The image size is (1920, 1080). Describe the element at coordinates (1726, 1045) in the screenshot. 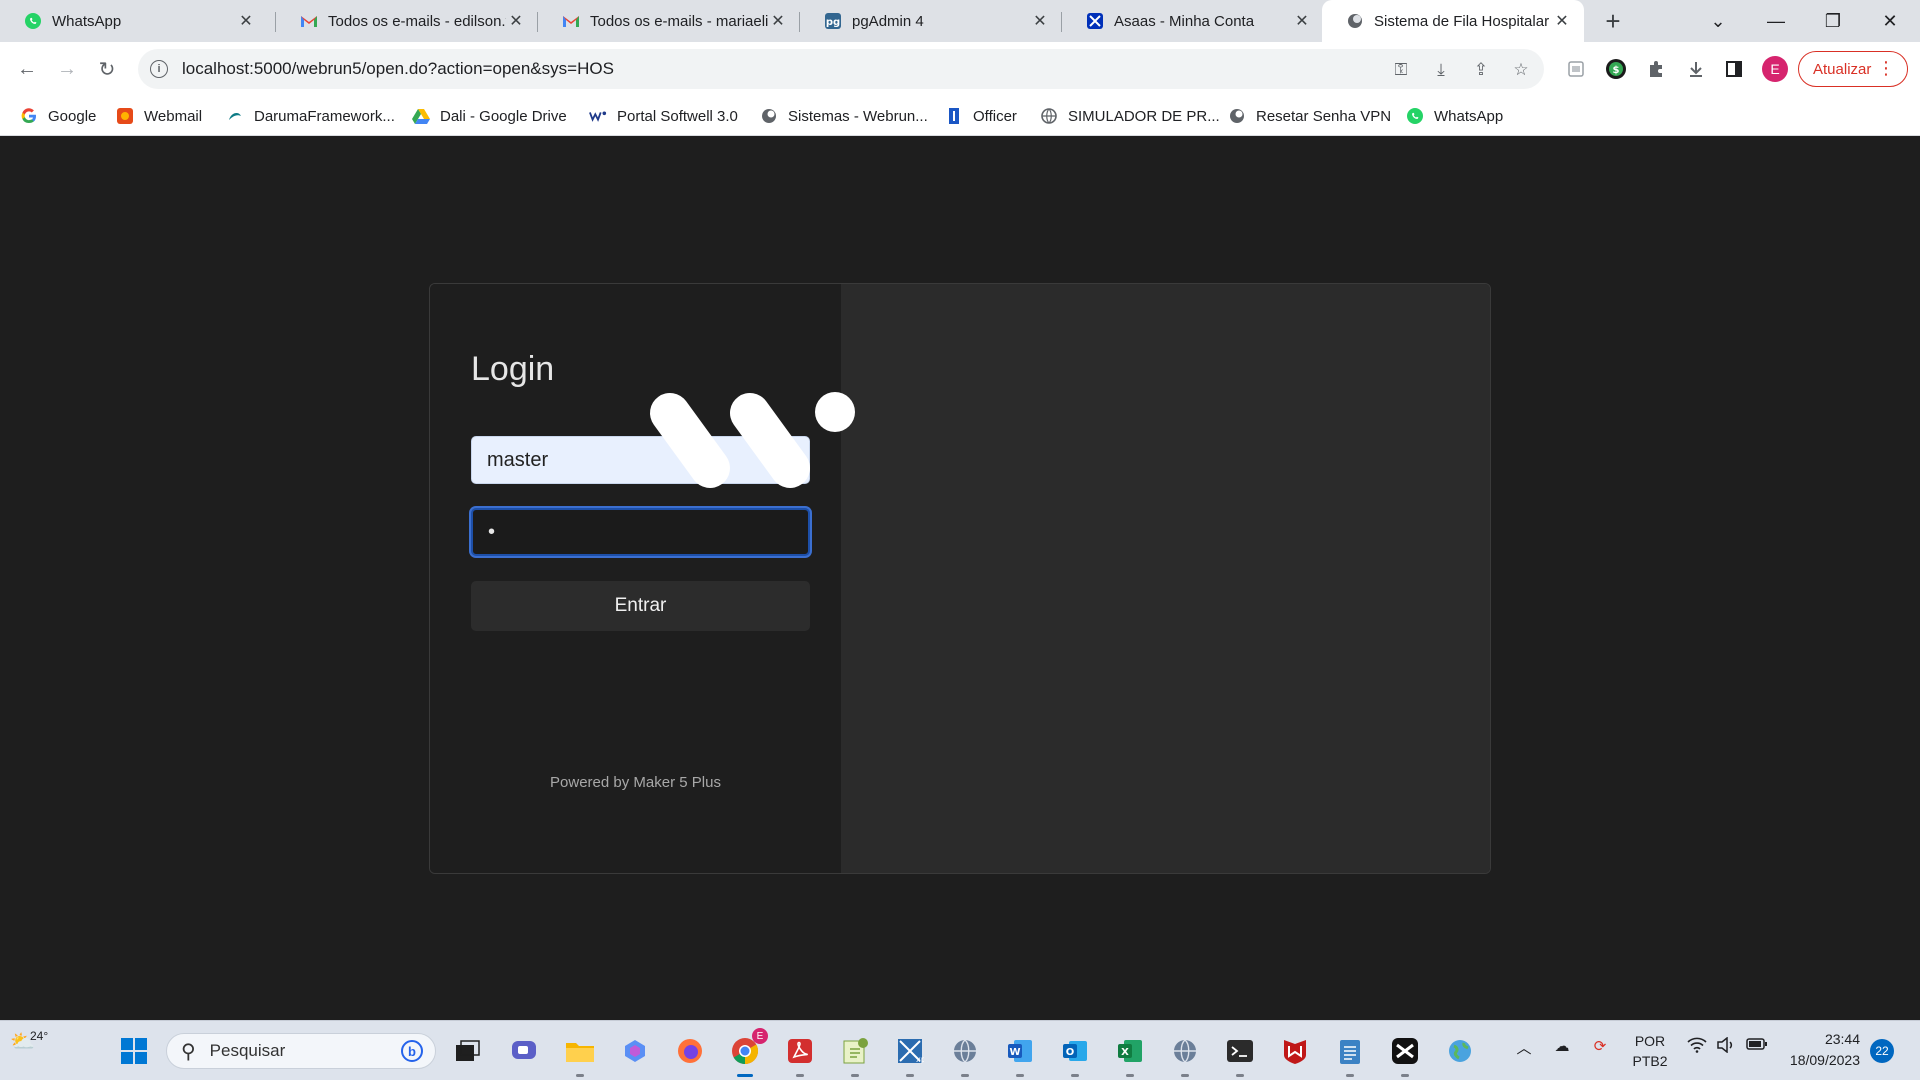

I see `volume-icon` at that location.